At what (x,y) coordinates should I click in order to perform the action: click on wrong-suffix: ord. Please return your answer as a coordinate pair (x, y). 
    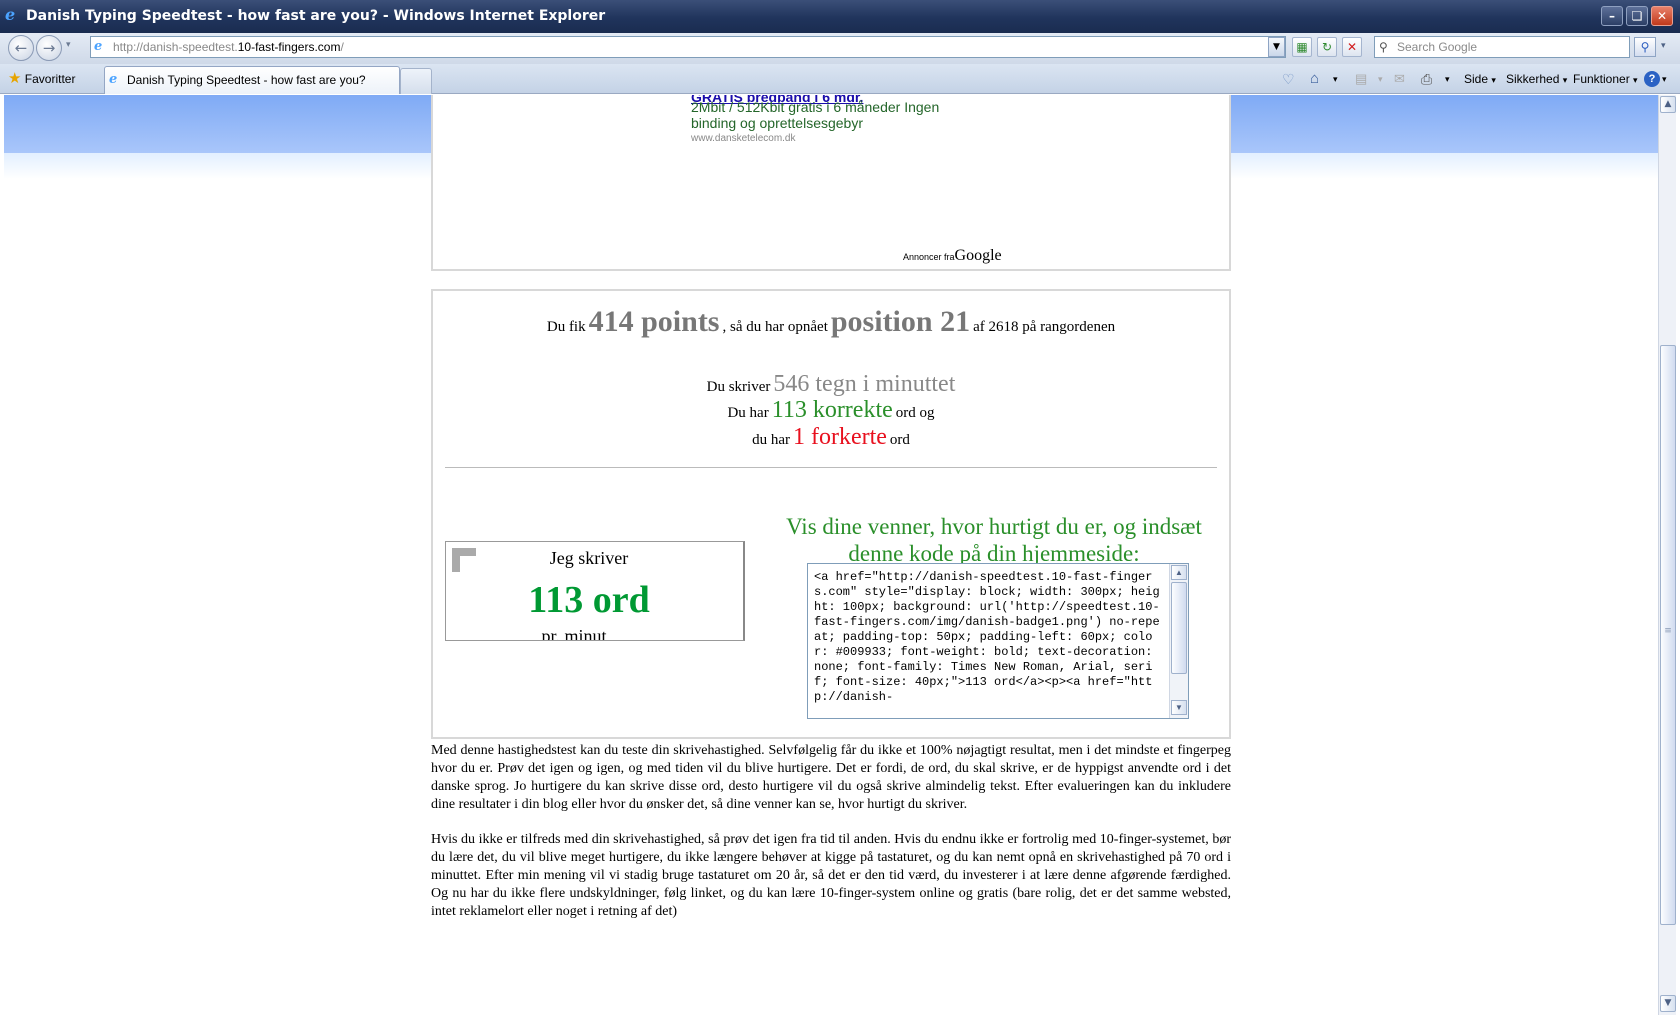
    Looking at the image, I should click on (899, 440).